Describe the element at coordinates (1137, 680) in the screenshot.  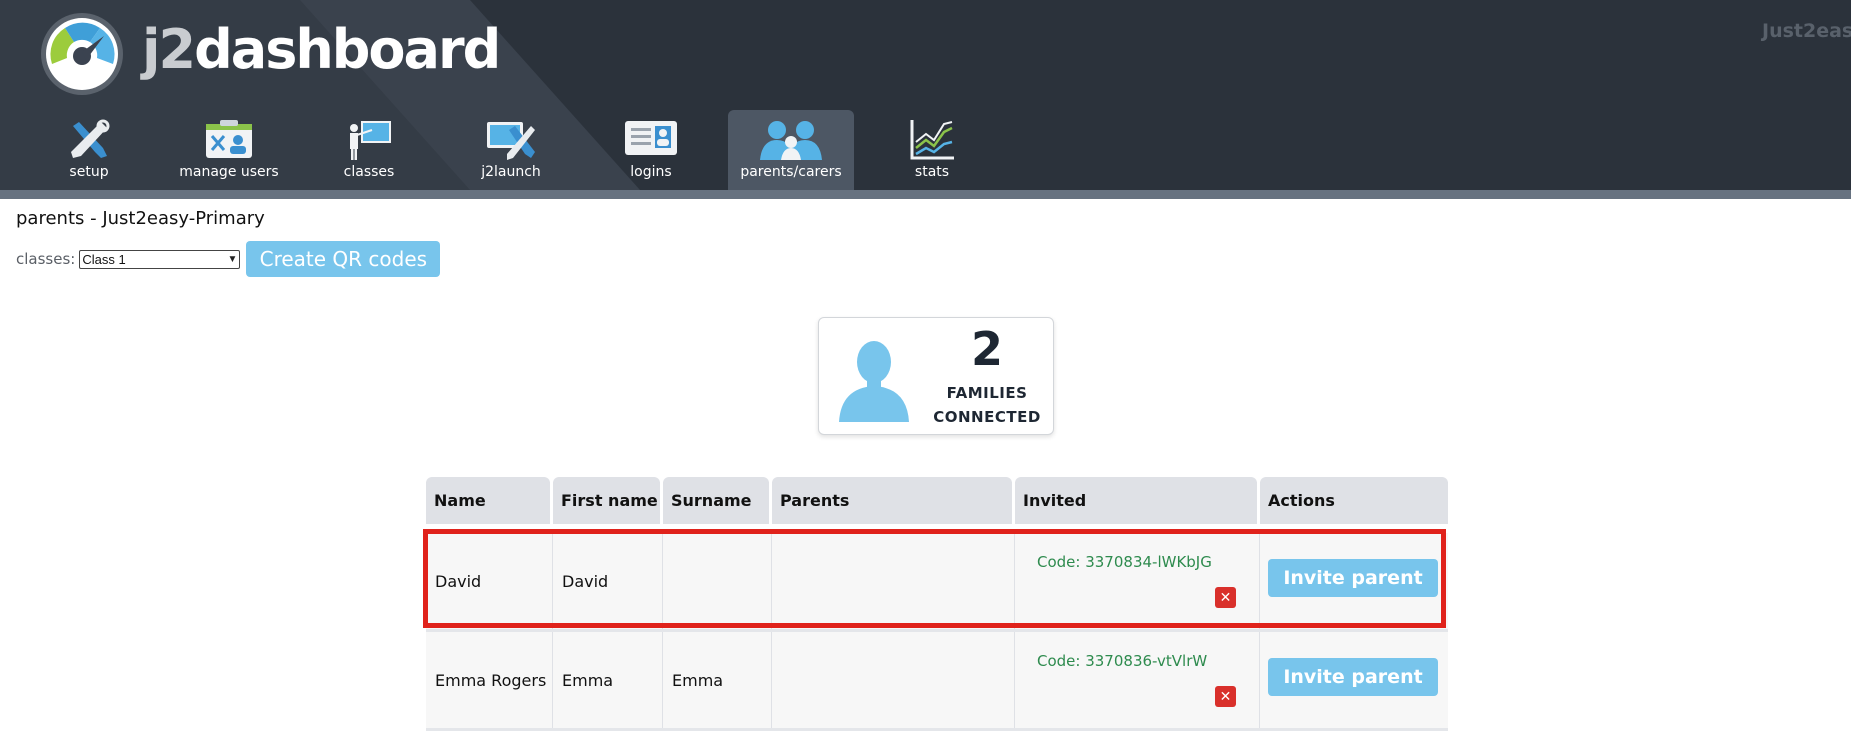
I see `cell-invited: Code: 3370836-vtVlrW ✕` at that location.